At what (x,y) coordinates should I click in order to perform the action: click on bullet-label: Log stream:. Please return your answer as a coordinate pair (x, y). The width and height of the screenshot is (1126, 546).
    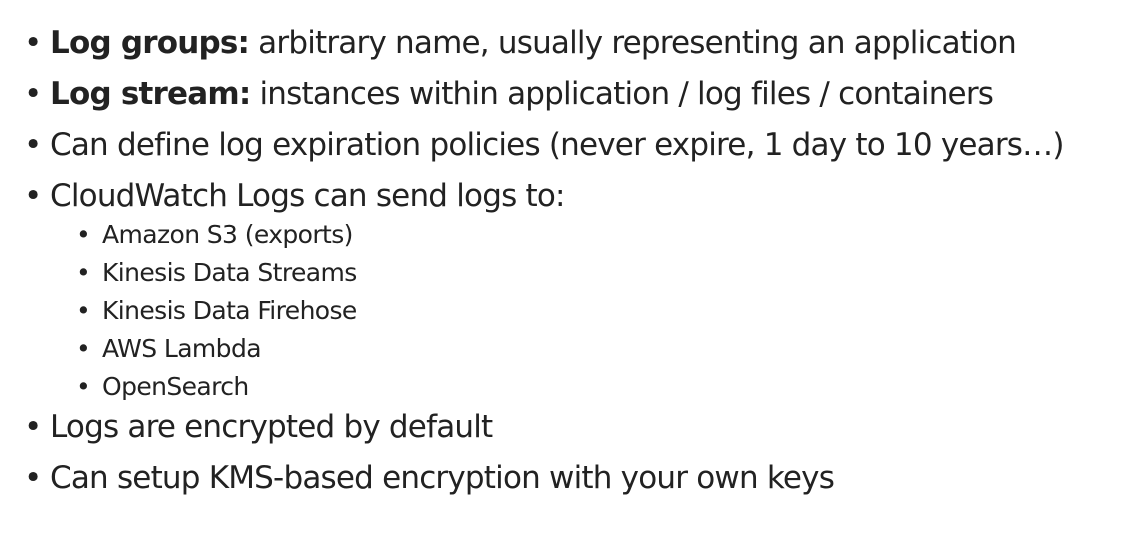
    Looking at the image, I should click on (150, 94).